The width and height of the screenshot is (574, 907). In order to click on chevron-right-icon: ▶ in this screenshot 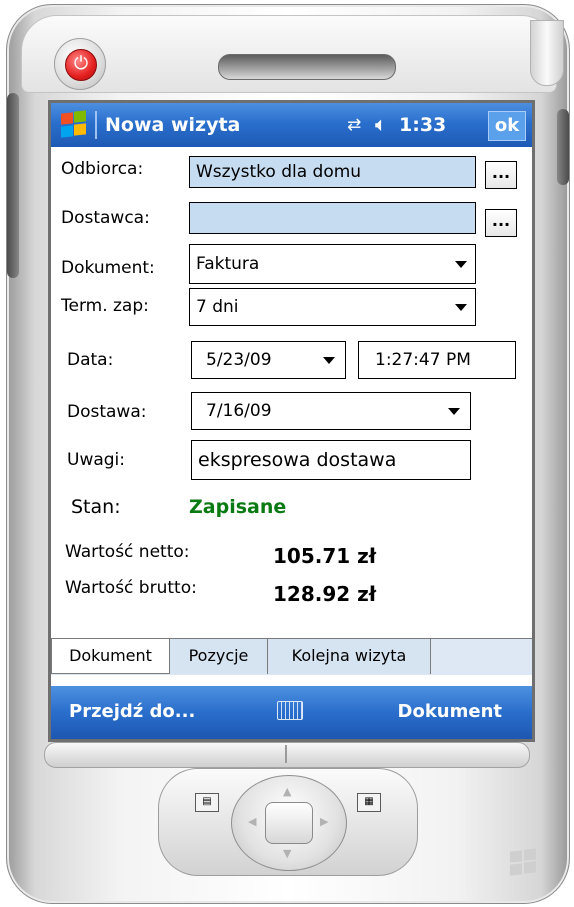, I will do `click(324, 821)`.